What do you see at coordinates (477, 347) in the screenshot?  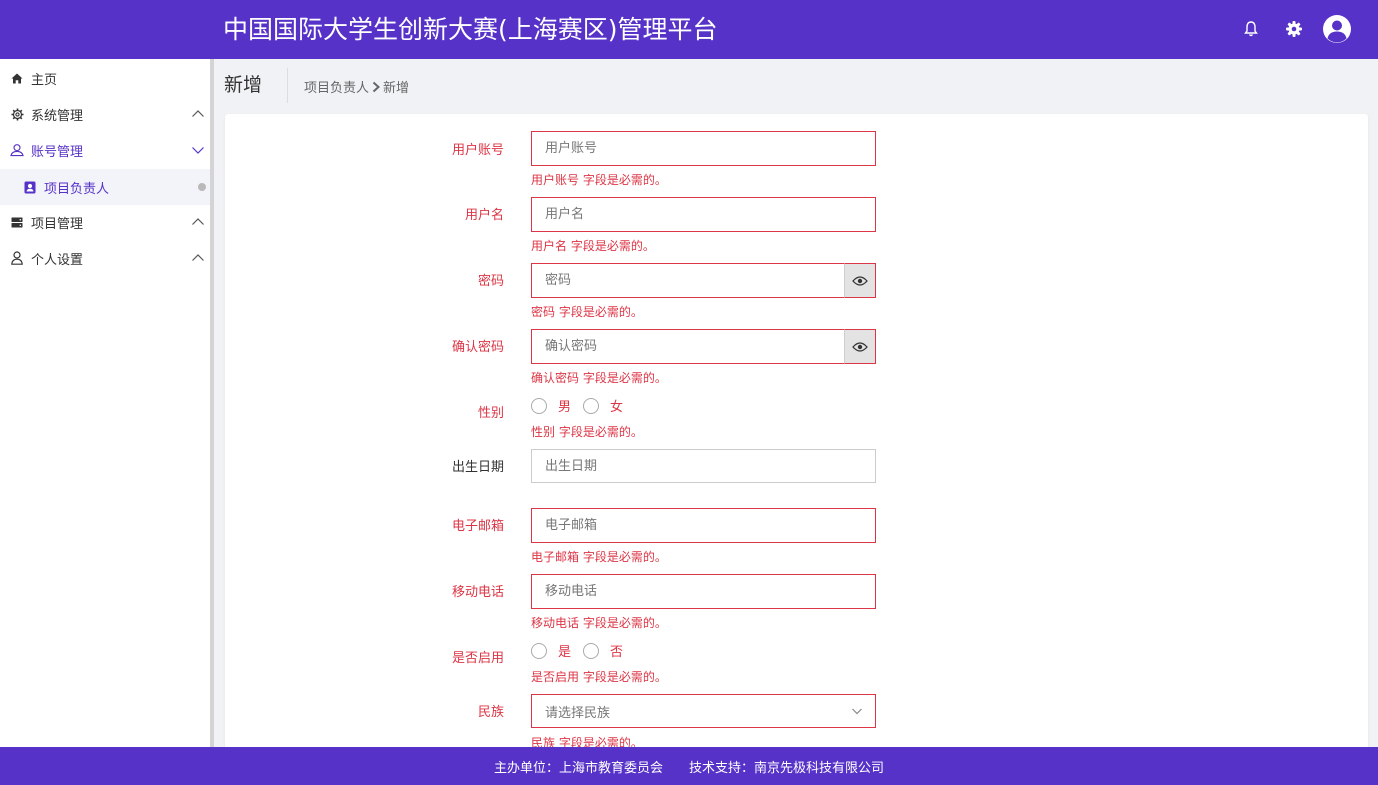 I see `confirm-password-label: 确认密码` at bounding box center [477, 347].